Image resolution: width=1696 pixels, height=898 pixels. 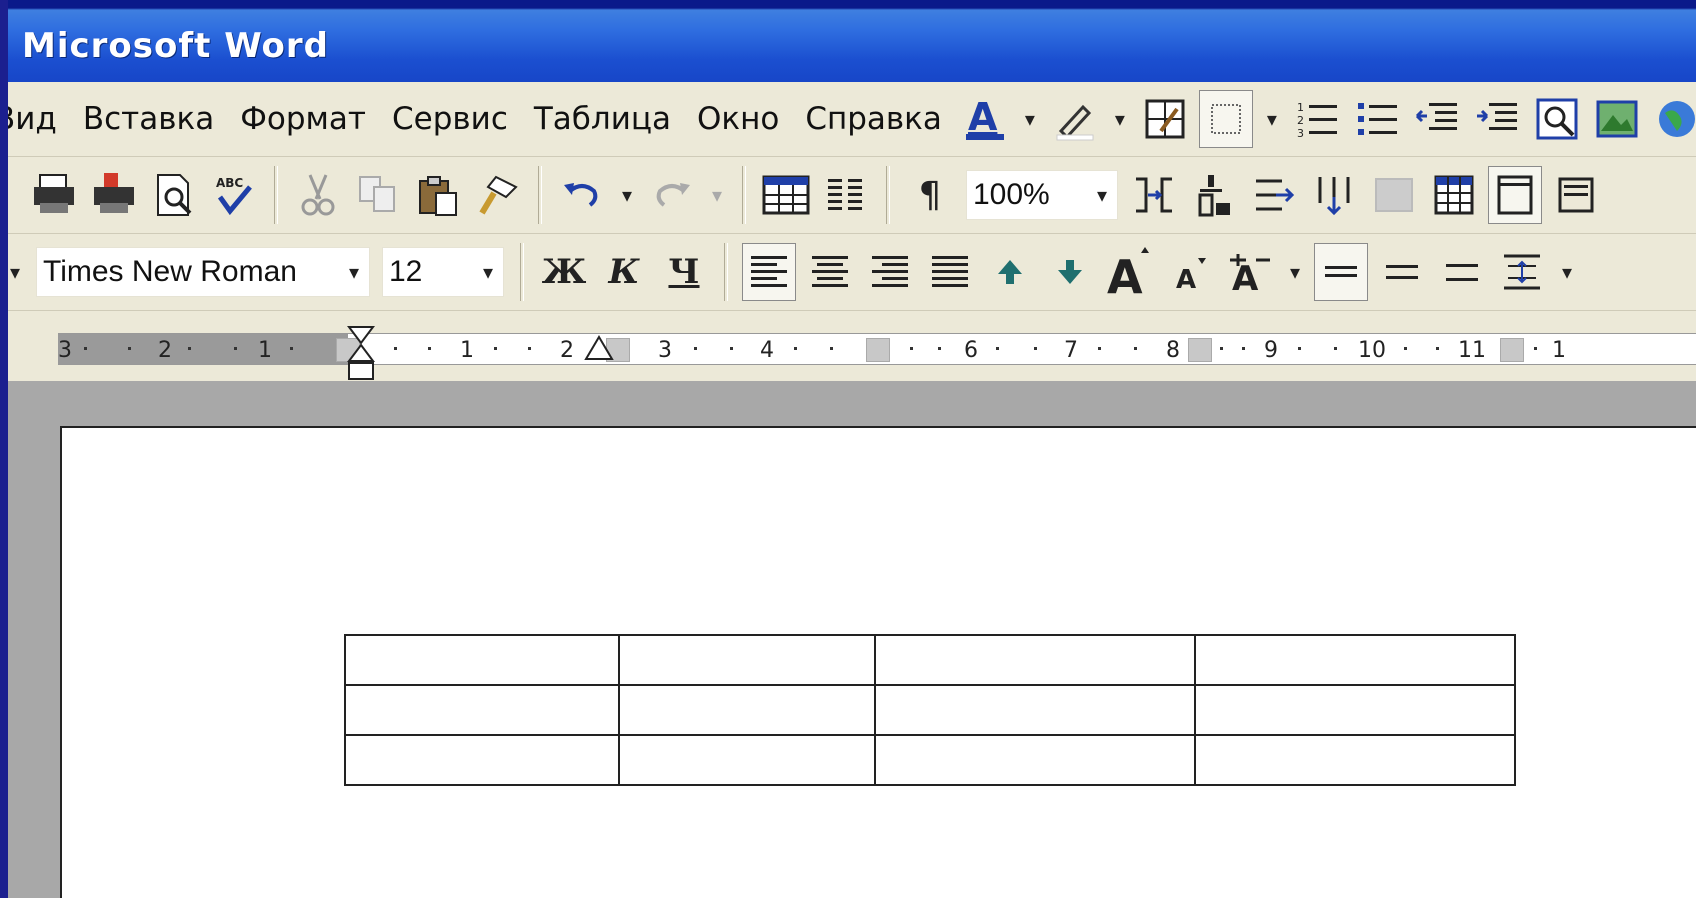 What do you see at coordinates (148, 119) in the screenshot?
I see `menu-insert: Вставка` at bounding box center [148, 119].